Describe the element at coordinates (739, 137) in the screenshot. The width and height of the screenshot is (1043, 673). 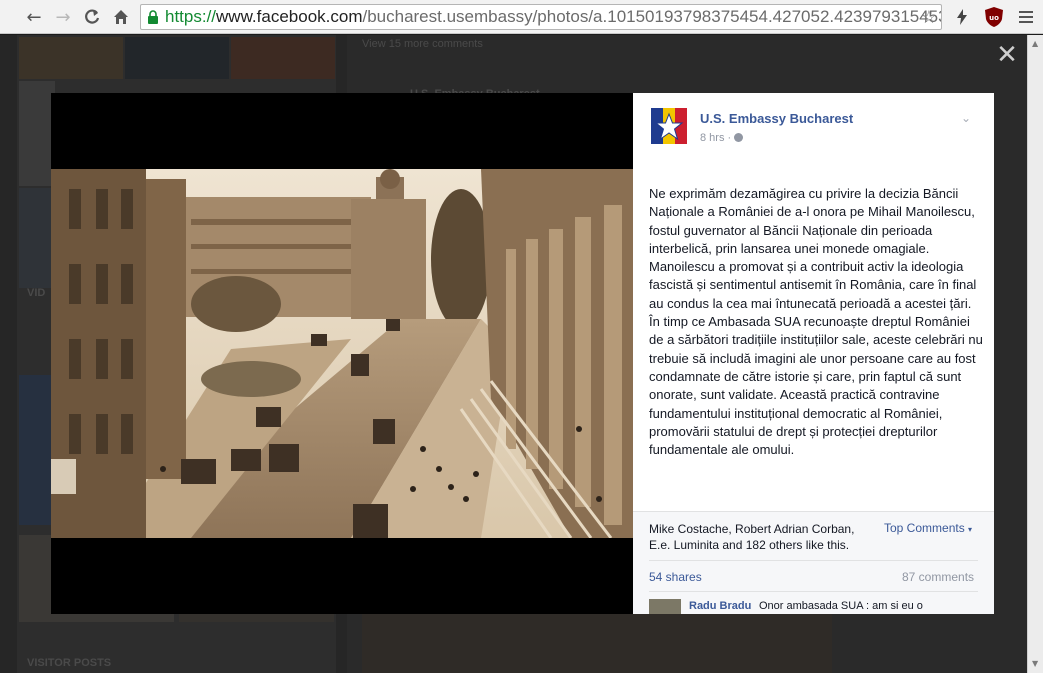
I see `globe-icon` at that location.